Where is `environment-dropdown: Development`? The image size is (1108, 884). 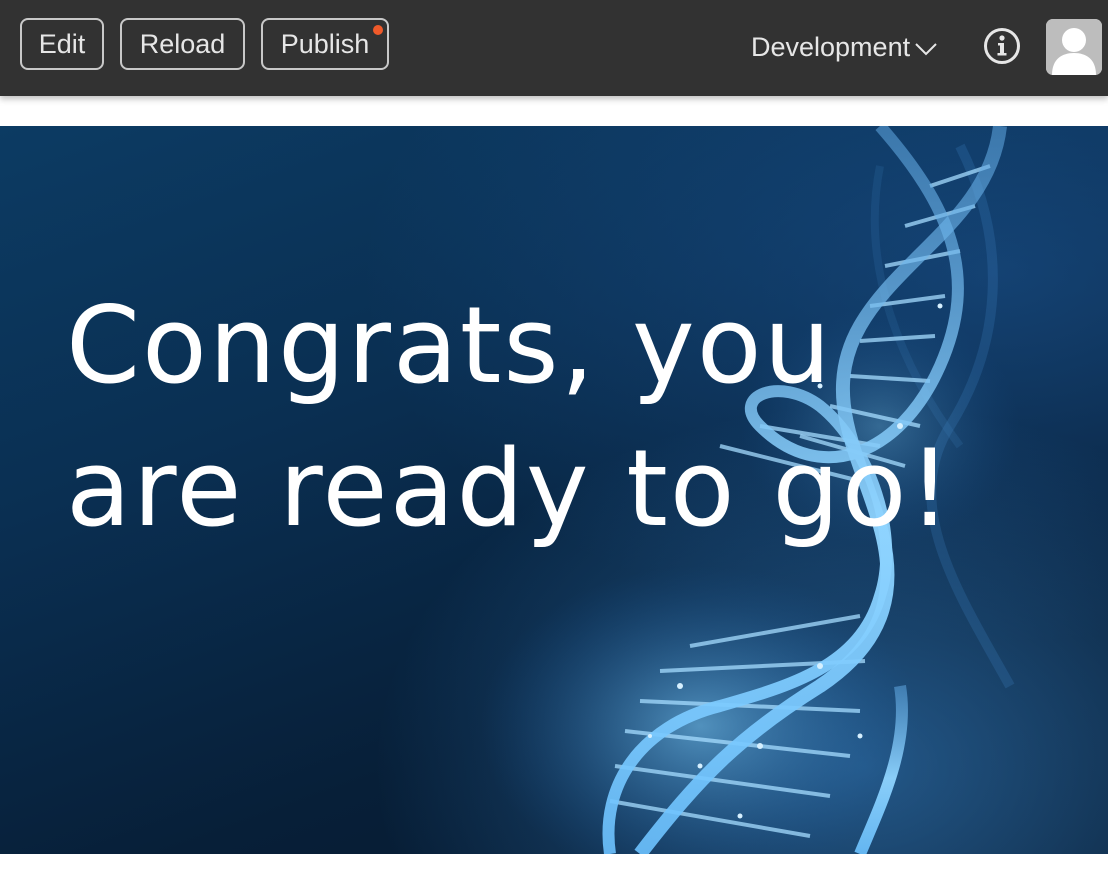
environment-dropdown: Development is located at coordinates (844, 47).